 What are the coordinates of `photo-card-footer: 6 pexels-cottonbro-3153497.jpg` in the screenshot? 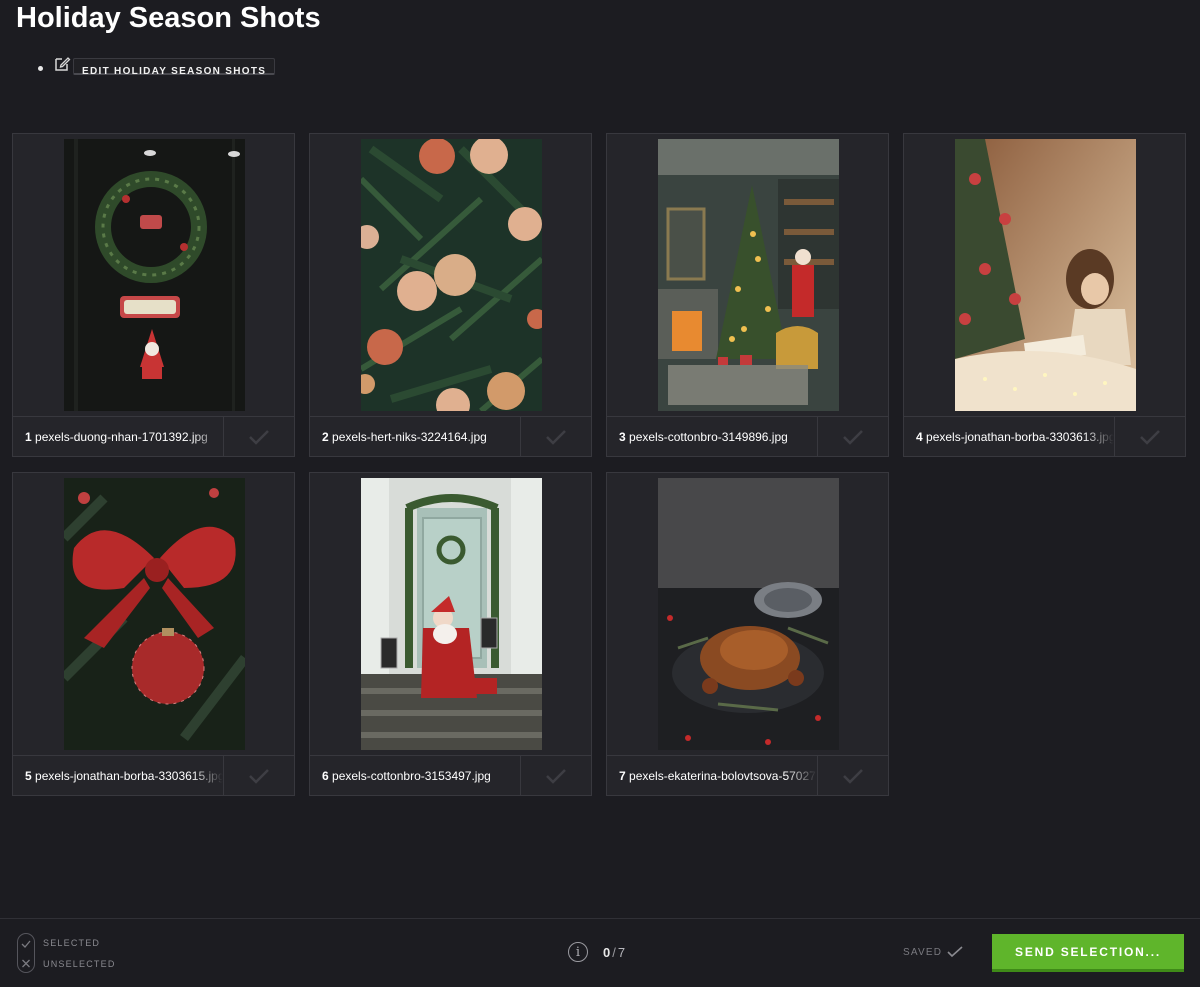 It's located at (450, 775).